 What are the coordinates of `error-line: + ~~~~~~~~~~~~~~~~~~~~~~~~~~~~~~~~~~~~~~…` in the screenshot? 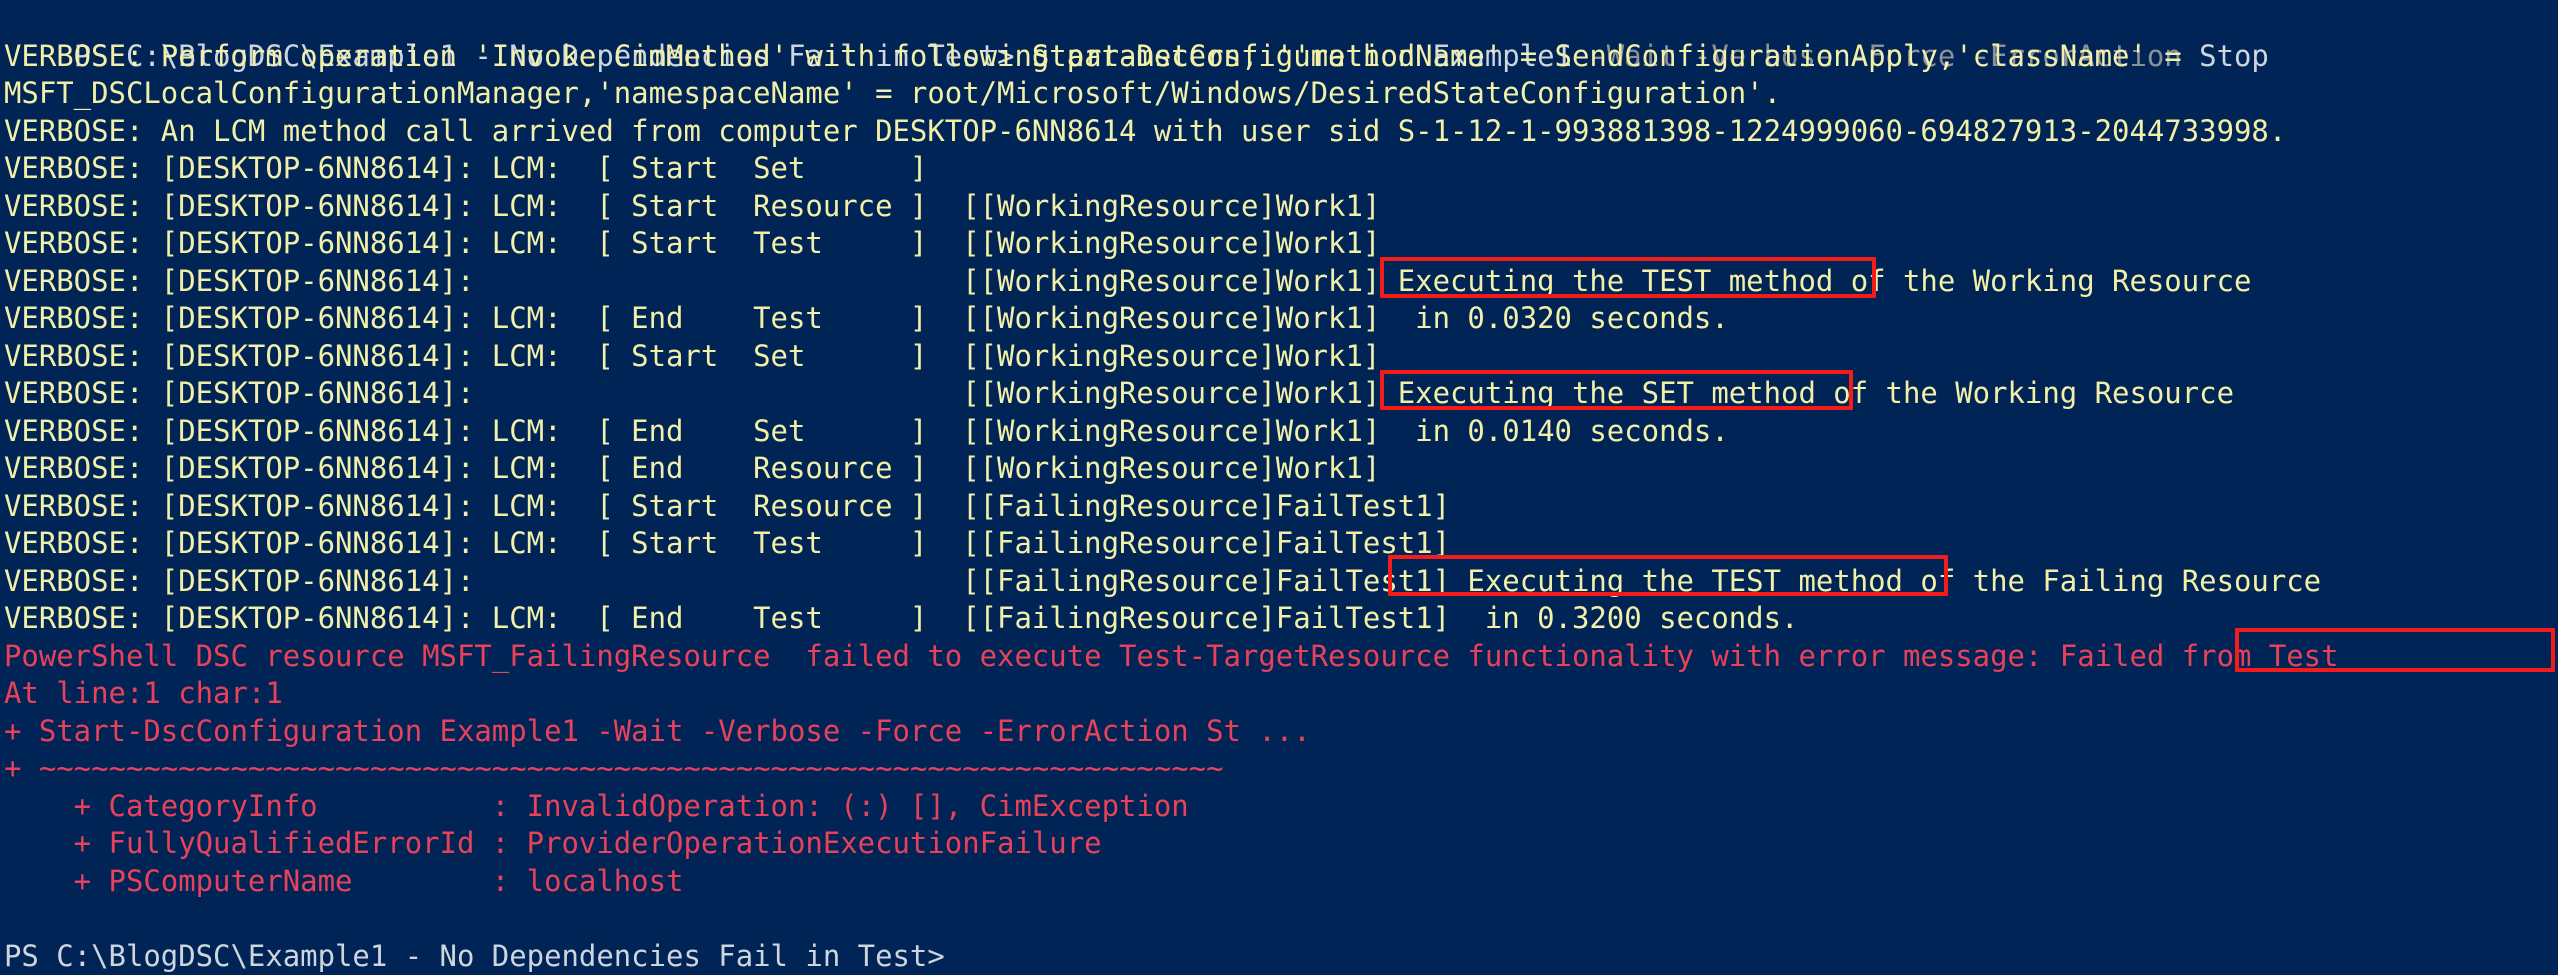 It's located at (1279, 769).